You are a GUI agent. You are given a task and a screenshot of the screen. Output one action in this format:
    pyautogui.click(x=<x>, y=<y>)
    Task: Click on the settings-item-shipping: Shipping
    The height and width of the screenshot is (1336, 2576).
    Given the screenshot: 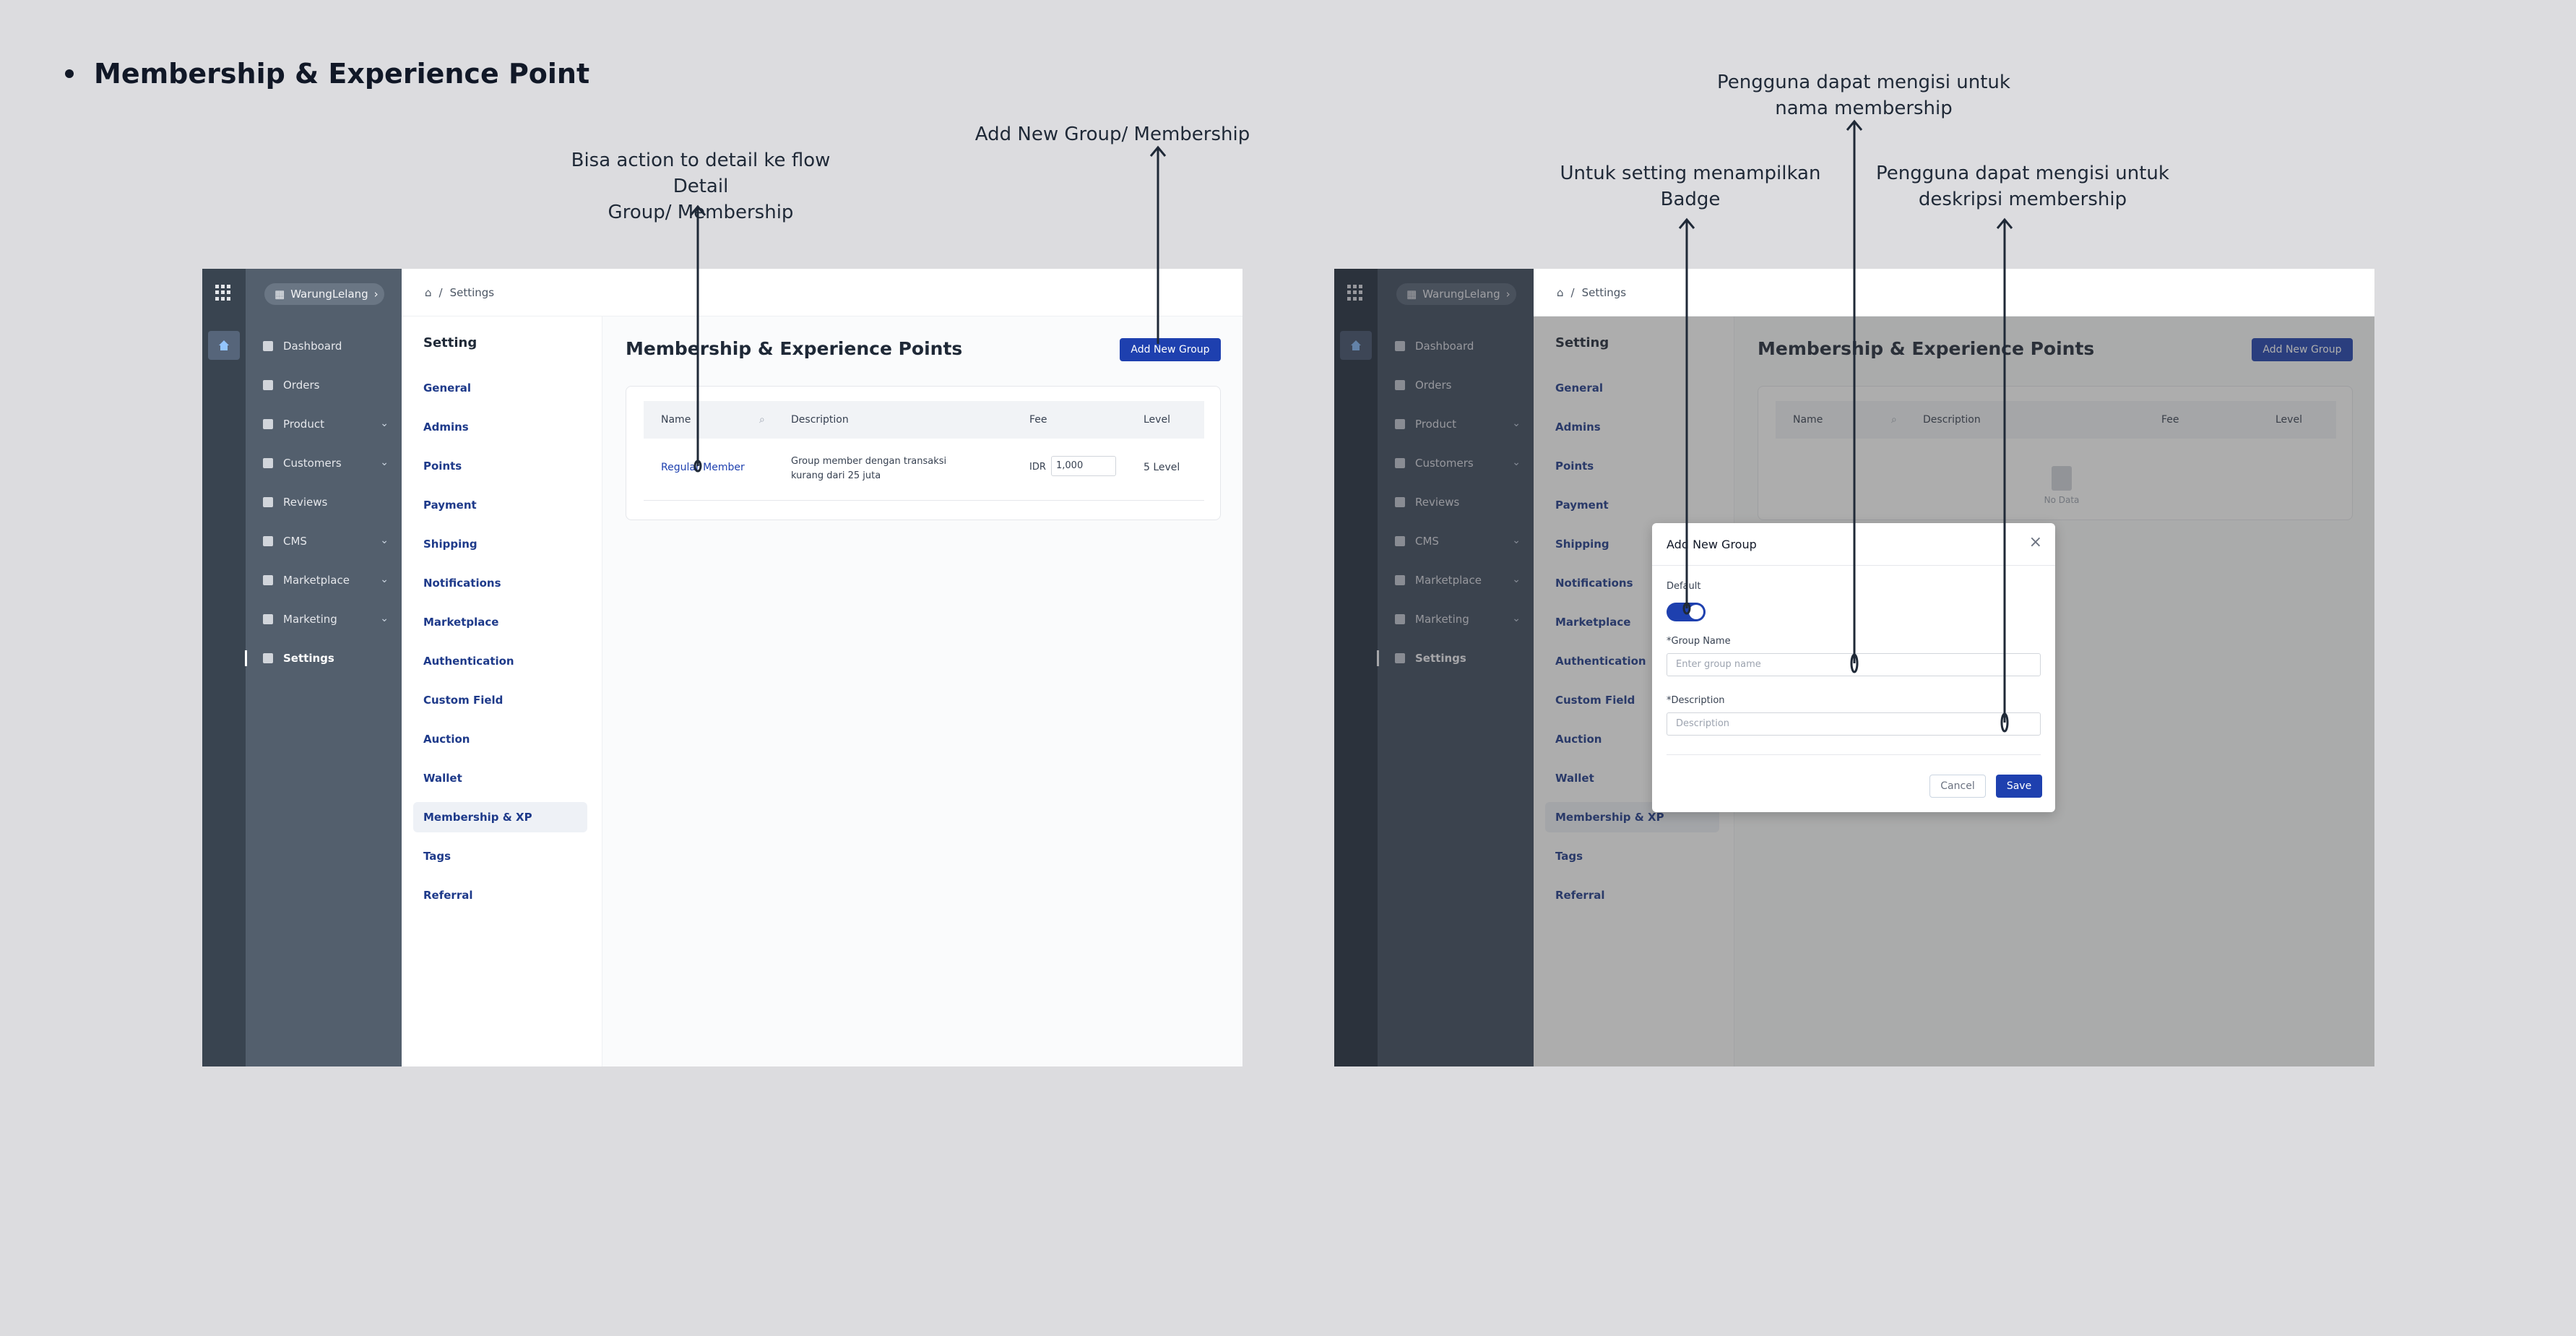 What is the action you would take?
    pyautogui.click(x=502, y=544)
    